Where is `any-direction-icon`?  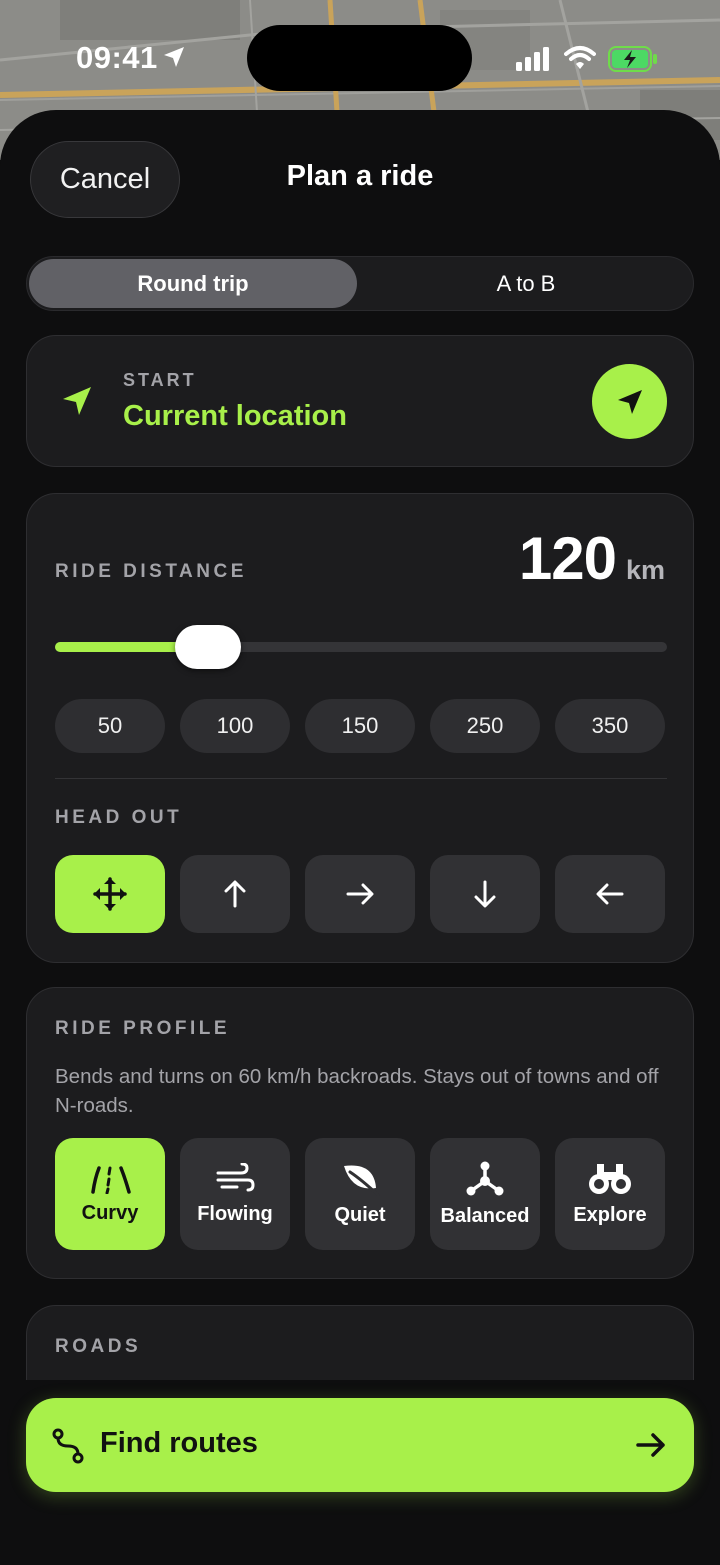 any-direction-icon is located at coordinates (110, 894).